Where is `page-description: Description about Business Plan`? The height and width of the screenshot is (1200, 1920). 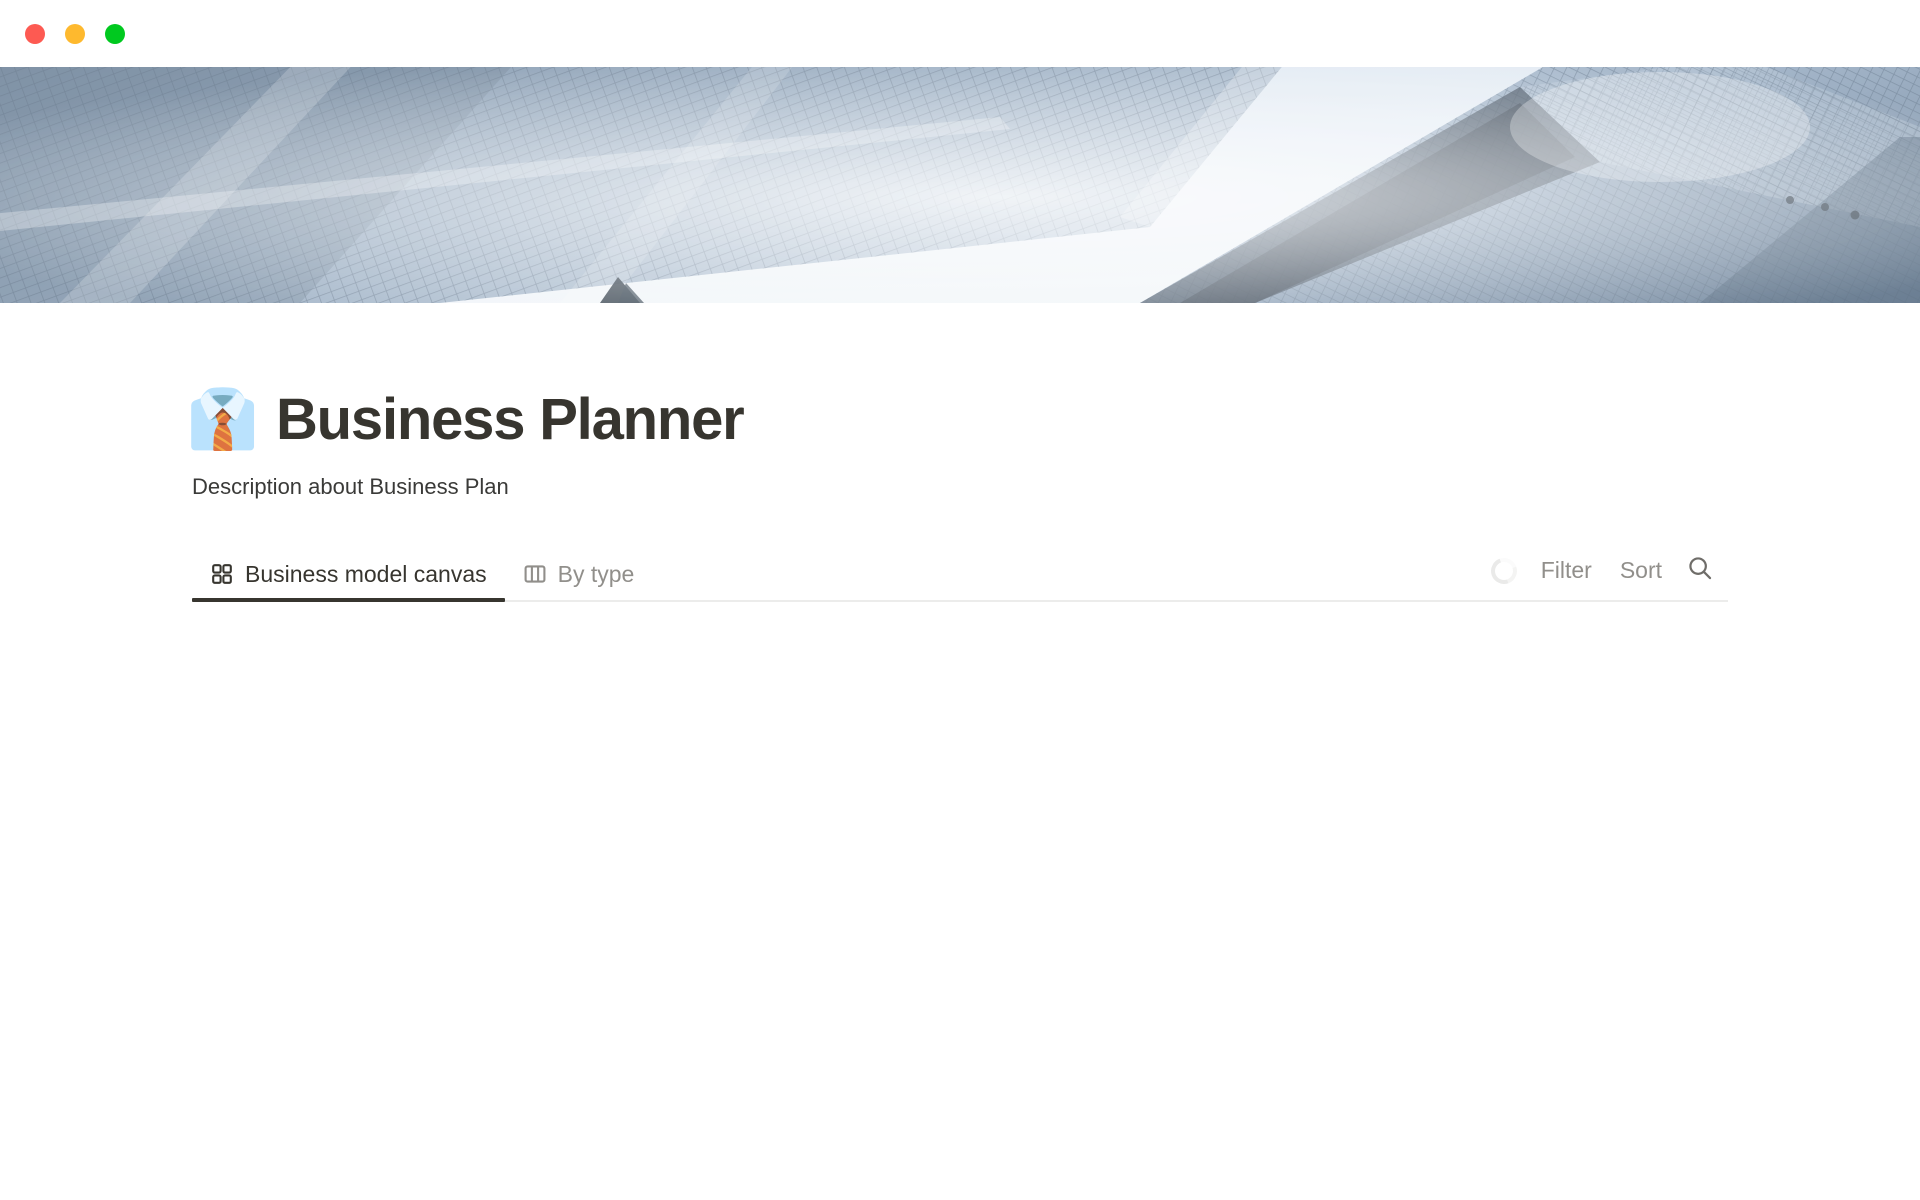
page-description: Description about Business Plan is located at coordinates (960, 487).